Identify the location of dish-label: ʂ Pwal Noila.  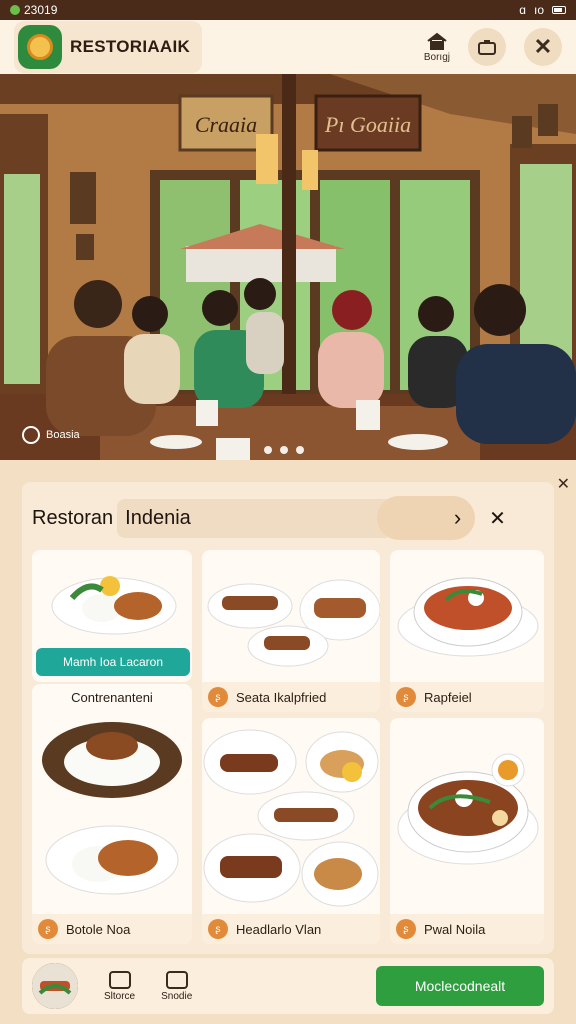
(467, 929).